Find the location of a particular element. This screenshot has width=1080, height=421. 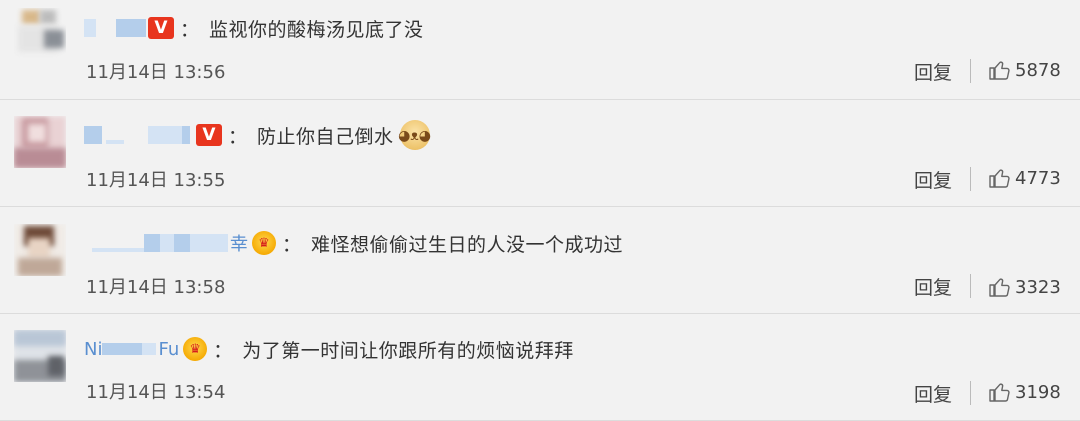

username-fragment: Fu is located at coordinates (169, 349).